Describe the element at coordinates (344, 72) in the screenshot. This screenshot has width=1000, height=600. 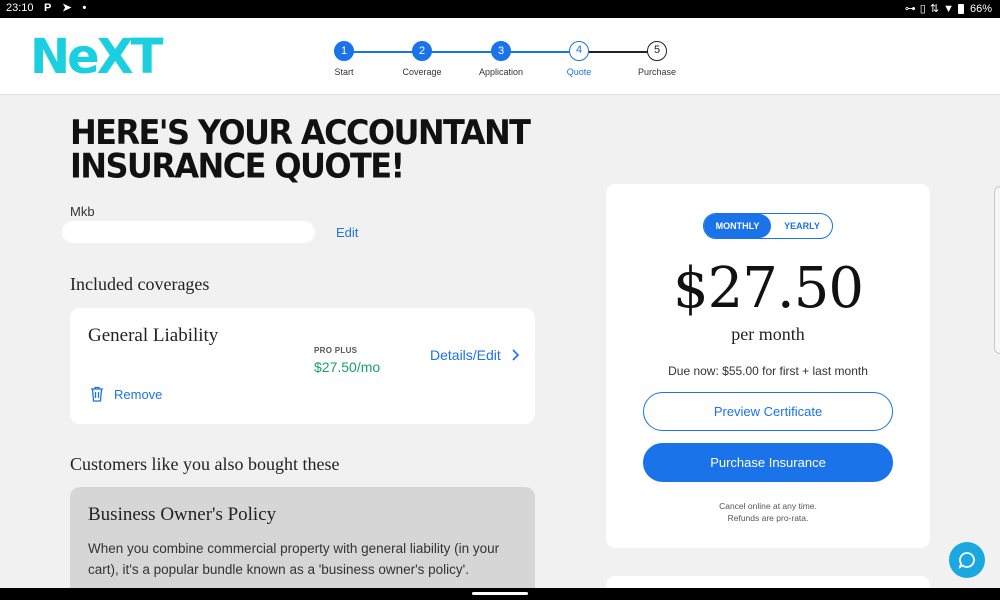
I see `step-label: Start` at that location.